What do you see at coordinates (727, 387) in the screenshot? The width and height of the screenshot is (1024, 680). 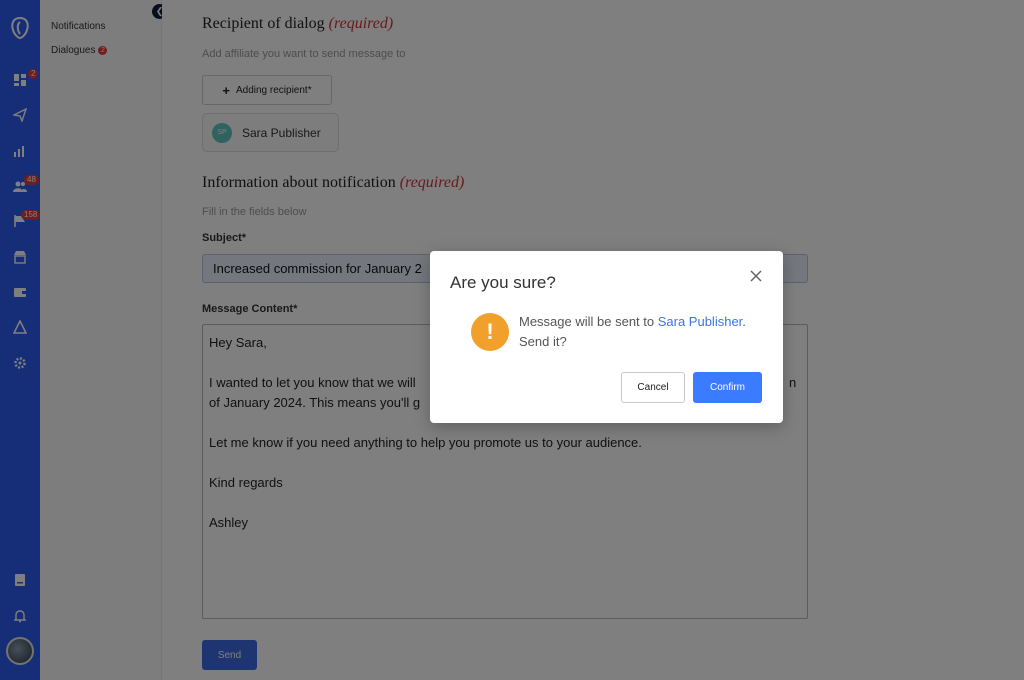 I see `confirm-button: Confirm` at bounding box center [727, 387].